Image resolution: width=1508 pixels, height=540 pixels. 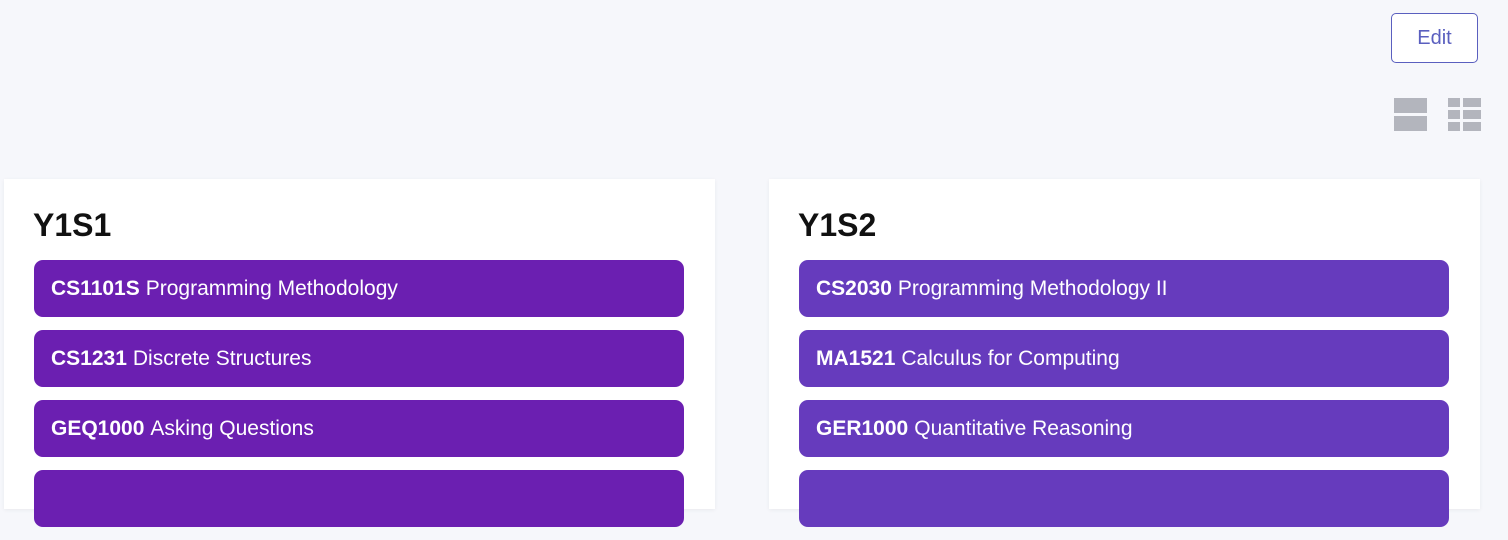 I want to click on module-code: MA1521, so click(x=856, y=358).